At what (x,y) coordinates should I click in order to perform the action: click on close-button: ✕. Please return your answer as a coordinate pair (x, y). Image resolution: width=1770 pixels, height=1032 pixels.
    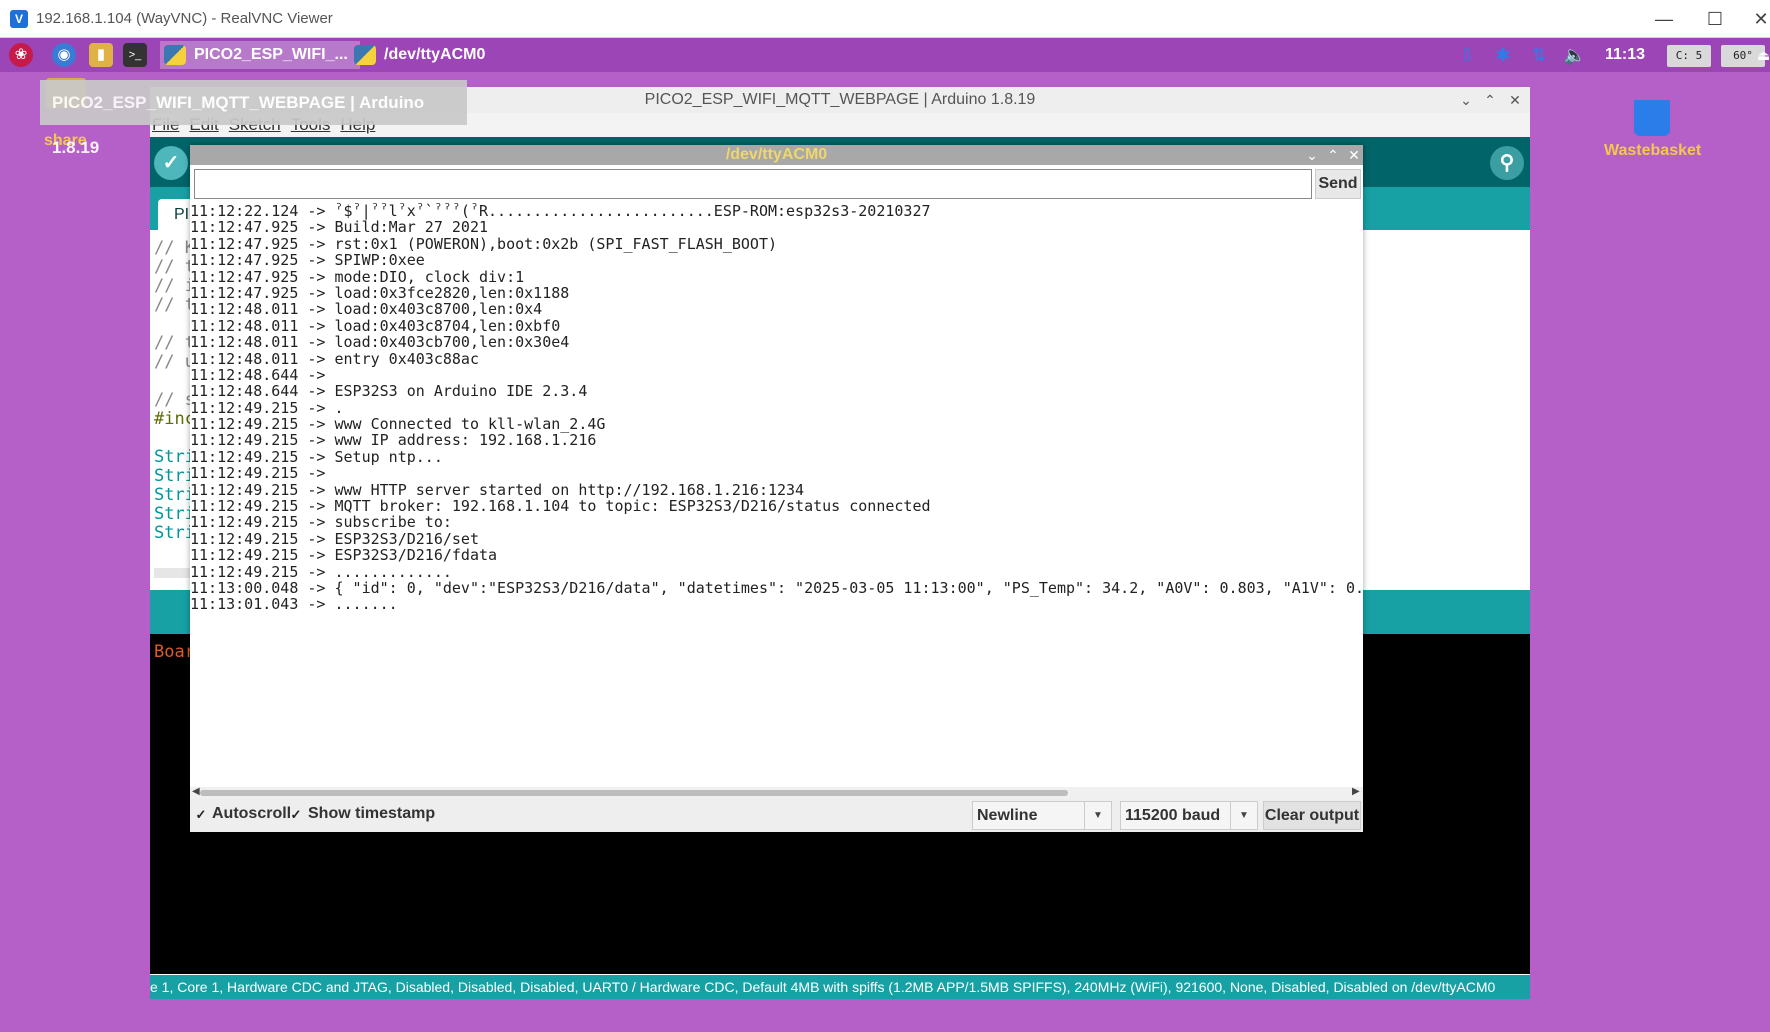
    Looking at the image, I should click on (1761, 19).